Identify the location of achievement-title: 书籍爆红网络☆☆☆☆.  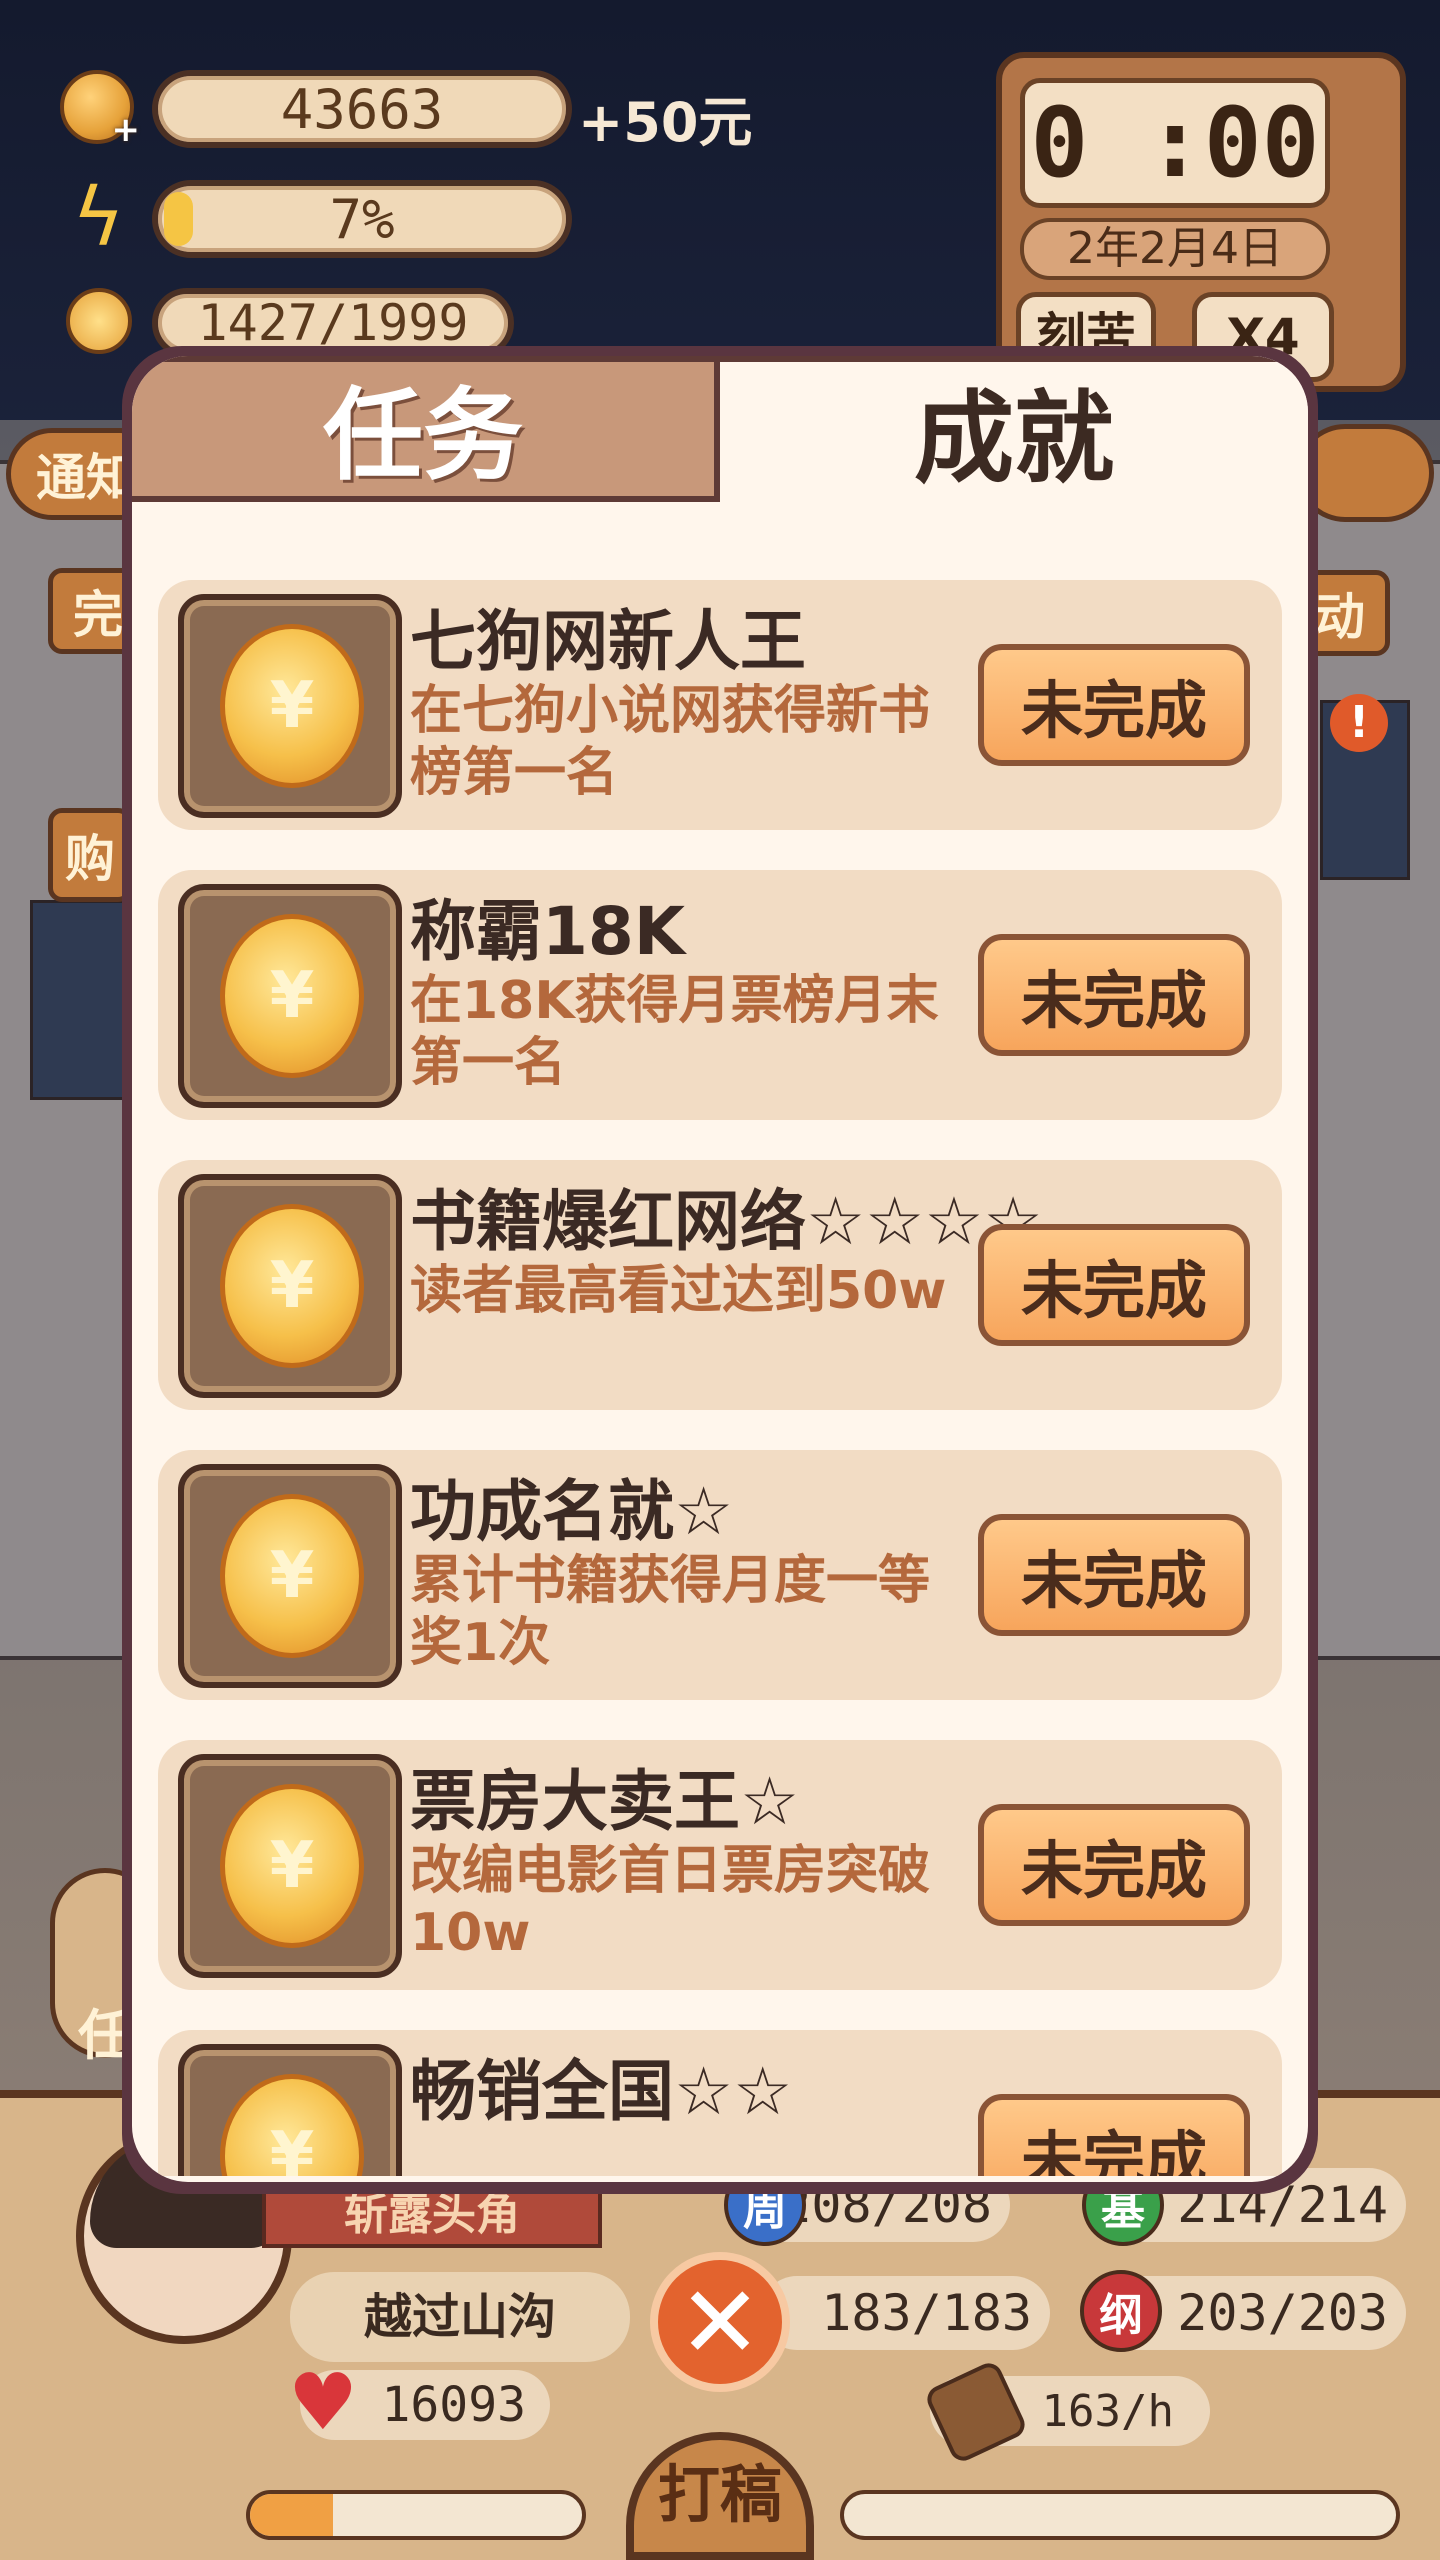
(726, 1221).